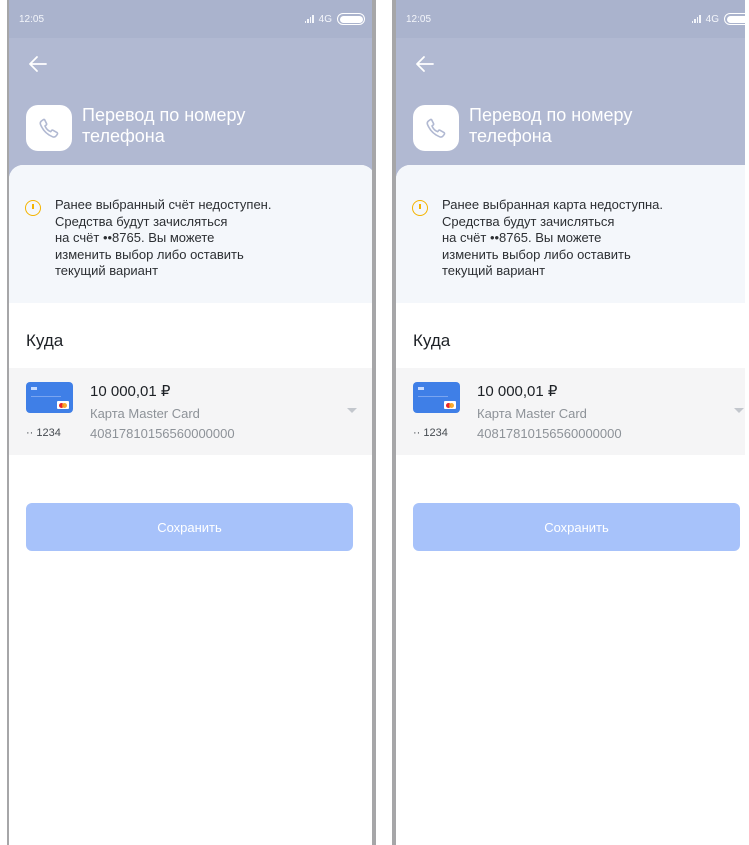 The width and height of the screenshot is (749, 845). I want to click on battery-icon, so click(351, 19).